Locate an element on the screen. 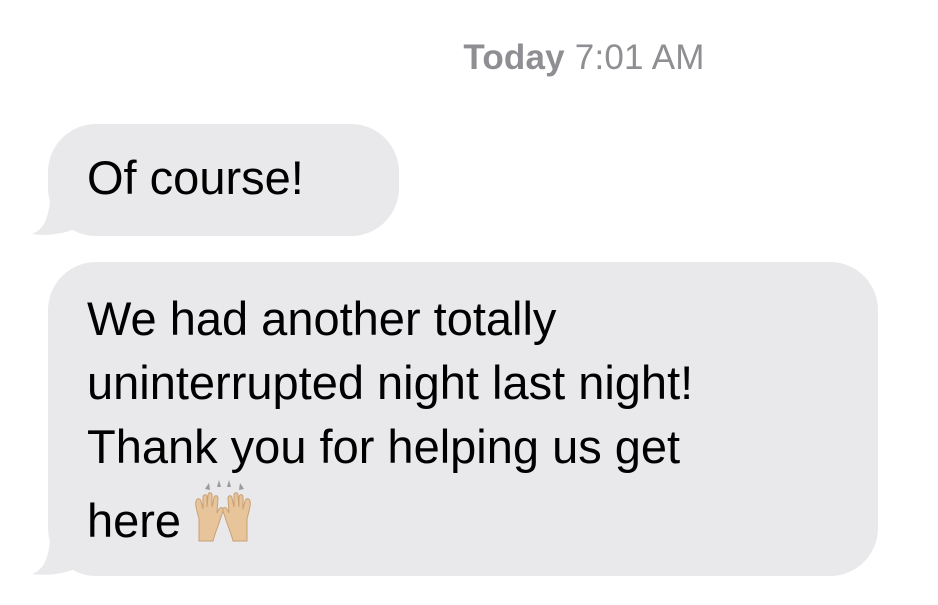 This screenshot has height=605, width=938. message-text-line: here is located at coordinates (134, 520).